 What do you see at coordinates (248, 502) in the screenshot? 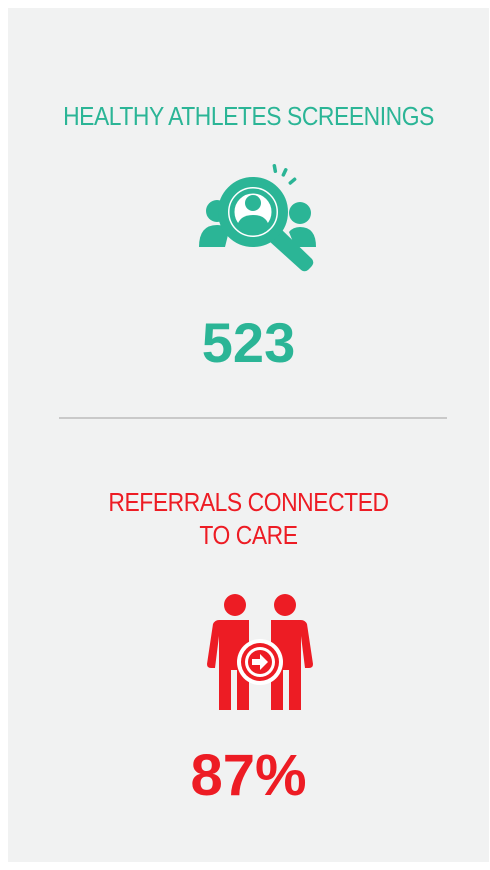
I see `referrals-title-line-1: REFERRALS CONNECTED` at bounding box center [248, 502].